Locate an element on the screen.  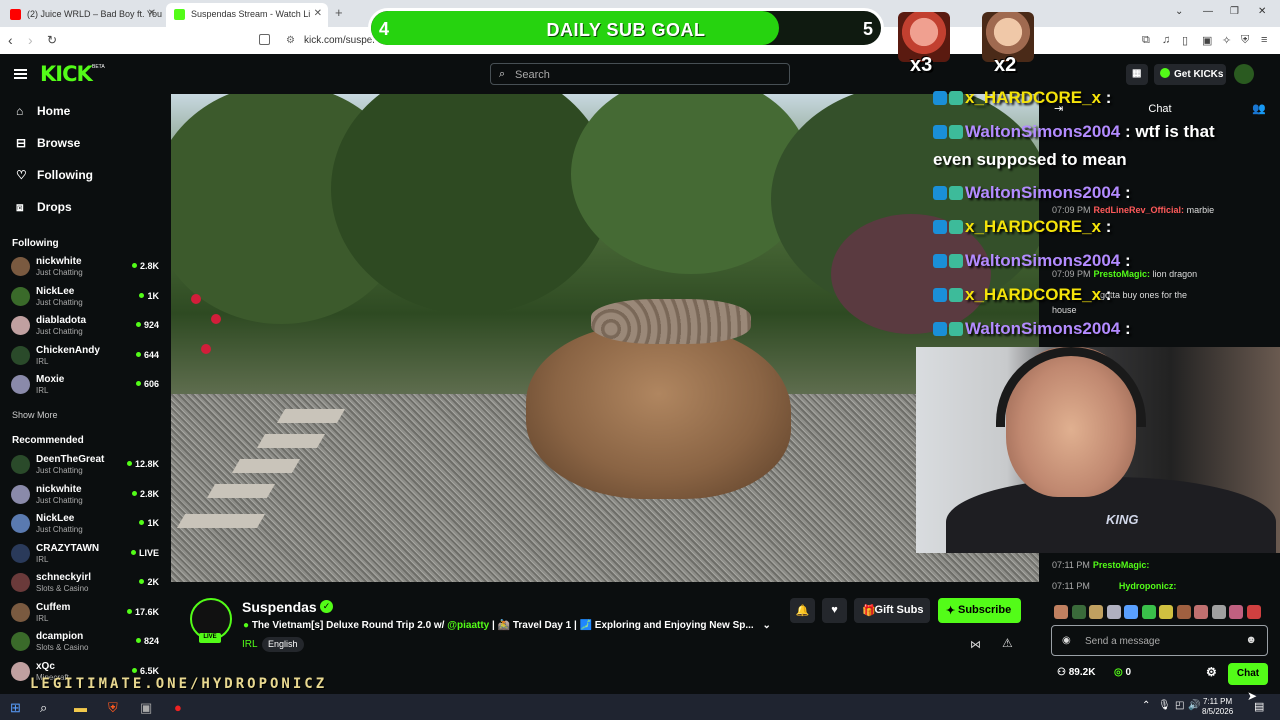
following-channel: nickwhite Just Chatting 2.8K is located at coordinates (86, 267).